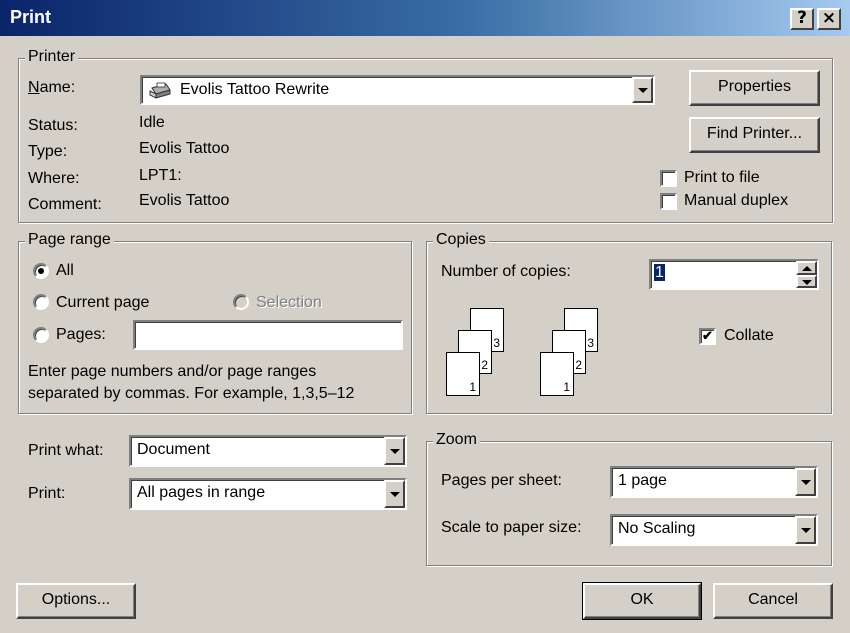 Image resolution: width=850 pixels, height=633 pixels. I want to click on print-label: Print:, so click(47, 493).